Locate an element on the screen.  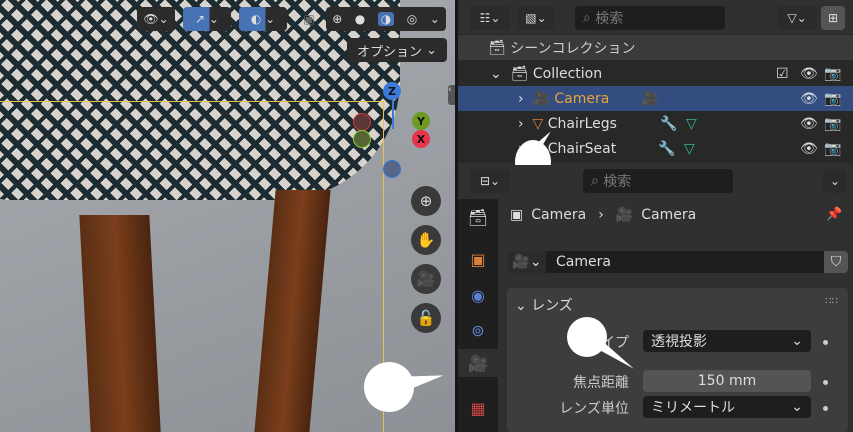
material-preview-icon: ◑ is located at coordinates (386, 19).